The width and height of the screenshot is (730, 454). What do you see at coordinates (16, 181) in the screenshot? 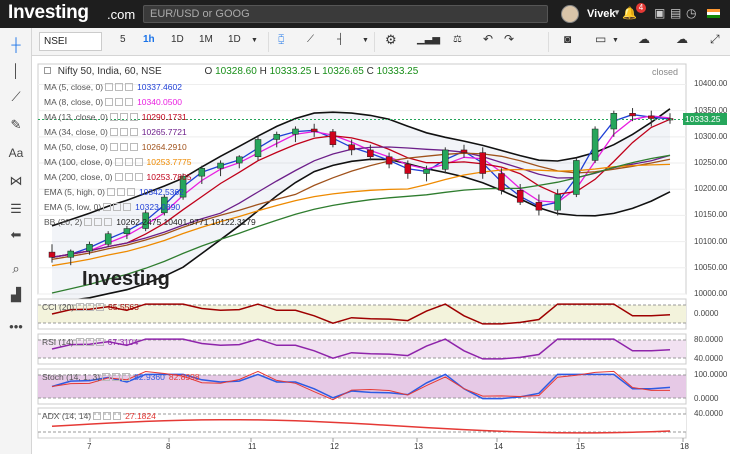
I see `pattern-icon: ⋈` at bounding box center [16, 181].